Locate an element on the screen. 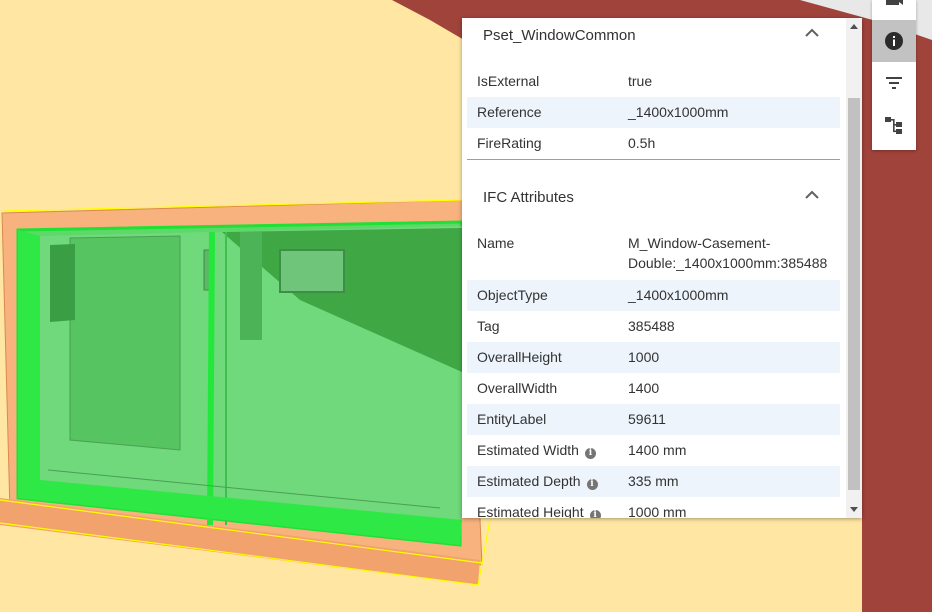 The width and height of the screenshot is (932, 612). scroll-up-arrow-icon is located at coordinates (854, 26).